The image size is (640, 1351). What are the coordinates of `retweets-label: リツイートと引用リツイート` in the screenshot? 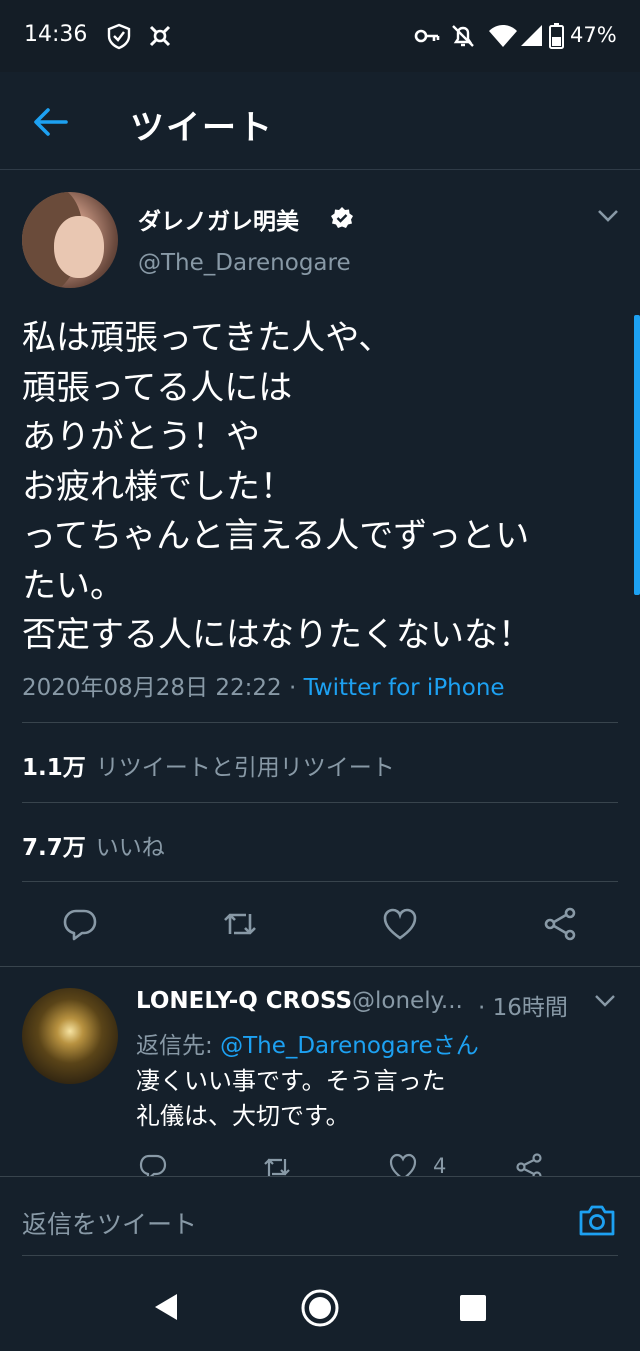 It's located at (245, 768).